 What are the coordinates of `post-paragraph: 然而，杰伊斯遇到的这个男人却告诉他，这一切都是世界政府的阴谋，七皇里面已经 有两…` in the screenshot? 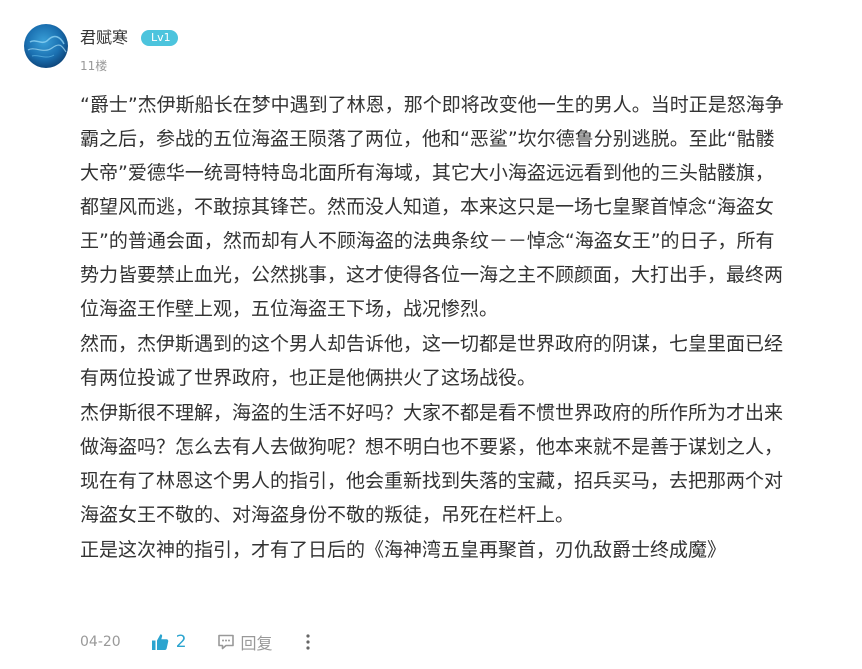 It's located at (432, 361).